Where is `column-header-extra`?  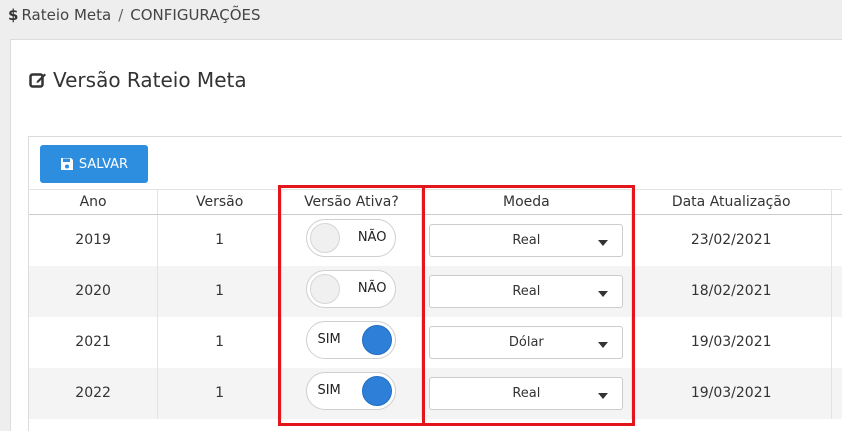
column-header-extra is located at coordinates (836, 202).